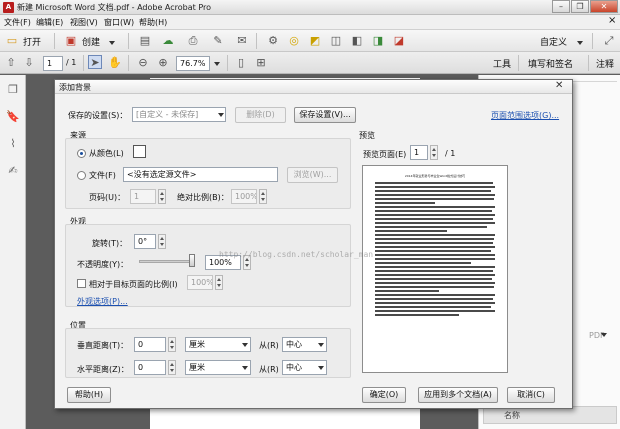 The image size is (620, 429). What do you see at coordinates (49, 22) in the screenshot?
I see `menu-edit: 编辑(E)` at bounding box center [49, 22].